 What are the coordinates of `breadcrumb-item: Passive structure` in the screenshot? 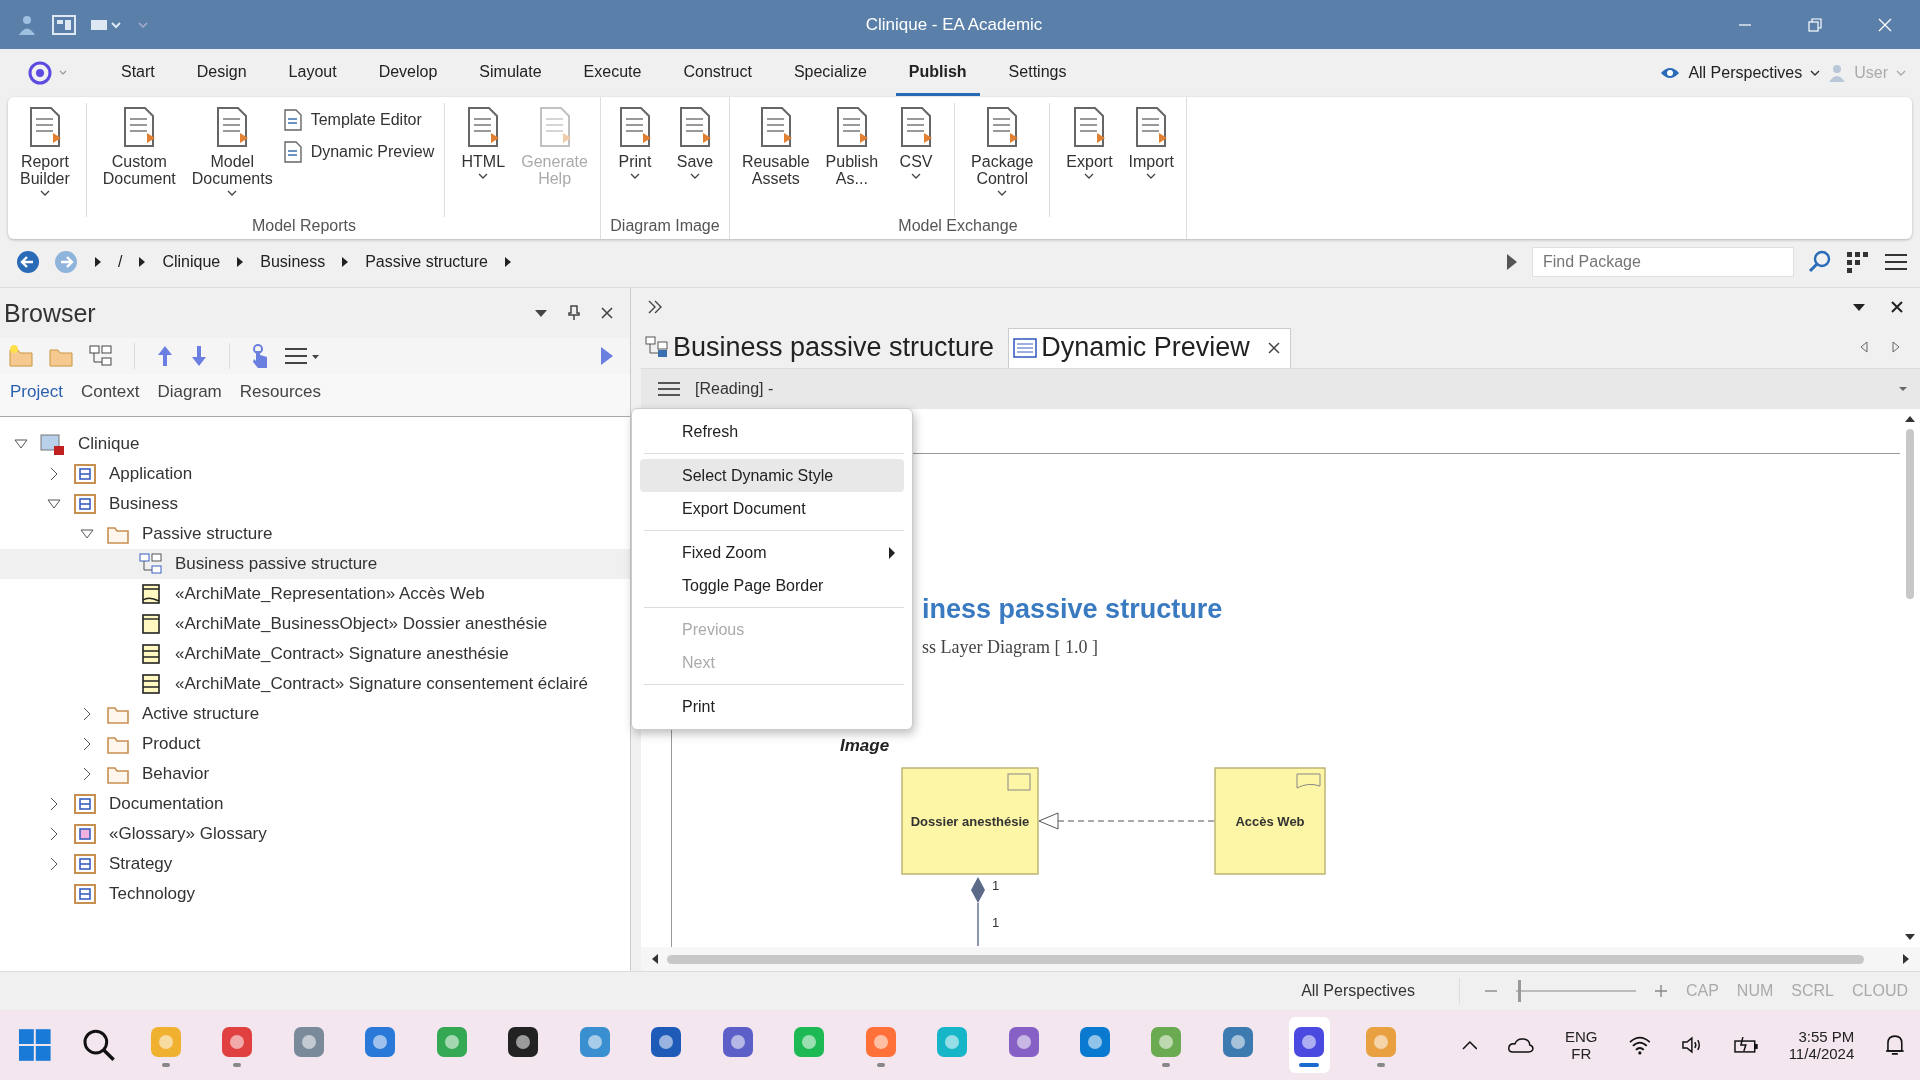 It's located at (426, 262).